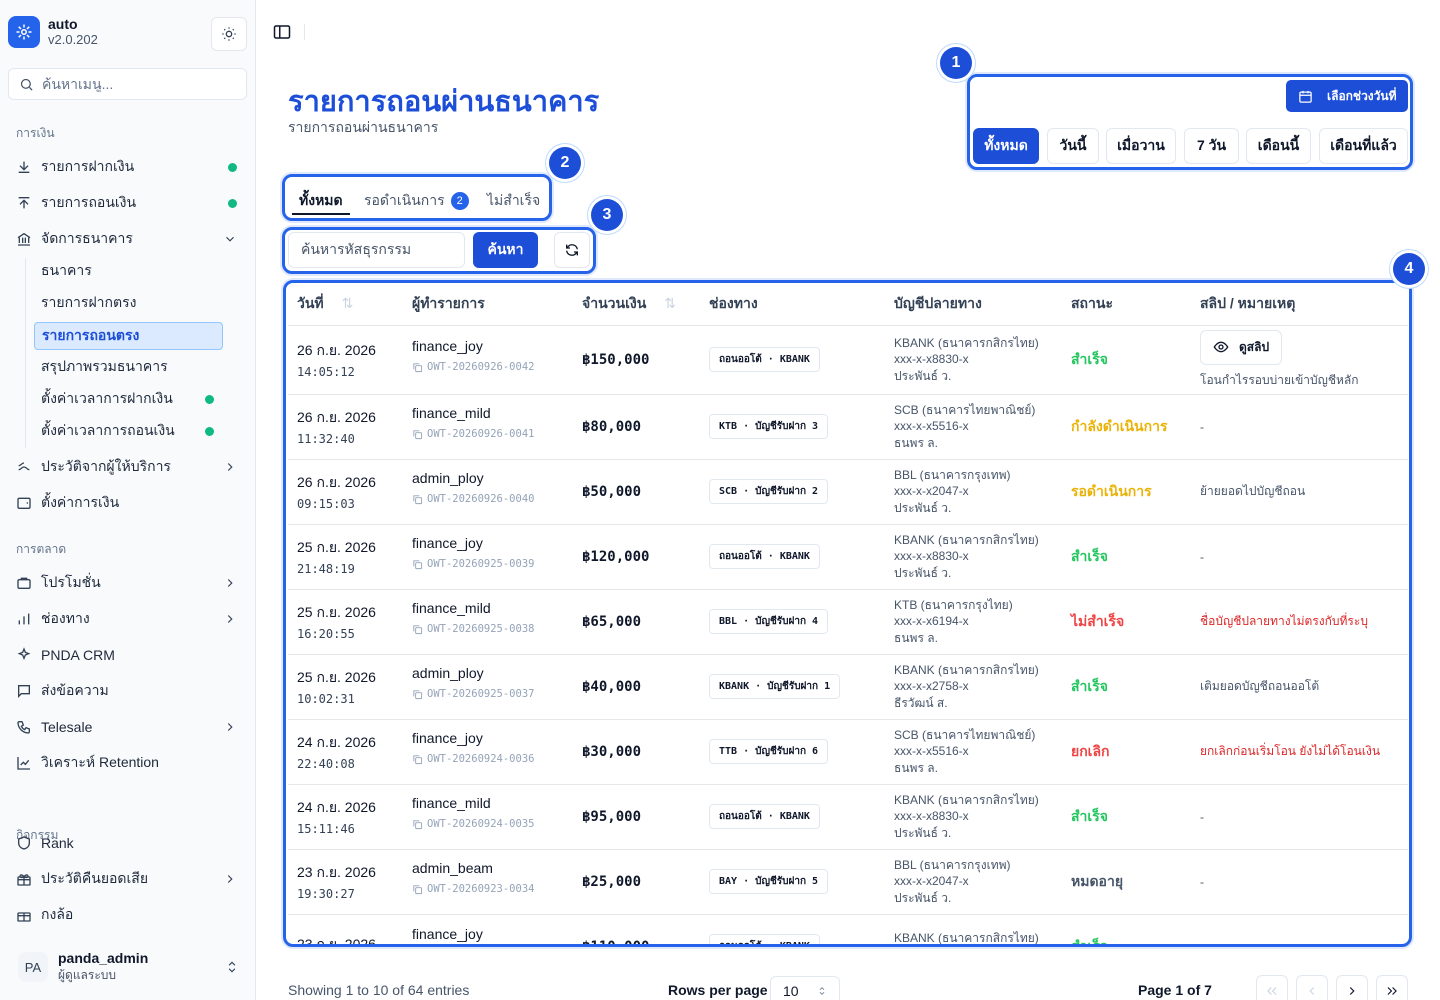  What do you see at coordinates (775, 686) in the screenshot?
I see `channel-badge: KBANK · บัญชีรับฝาก 1` at bounding box center [775, 686].